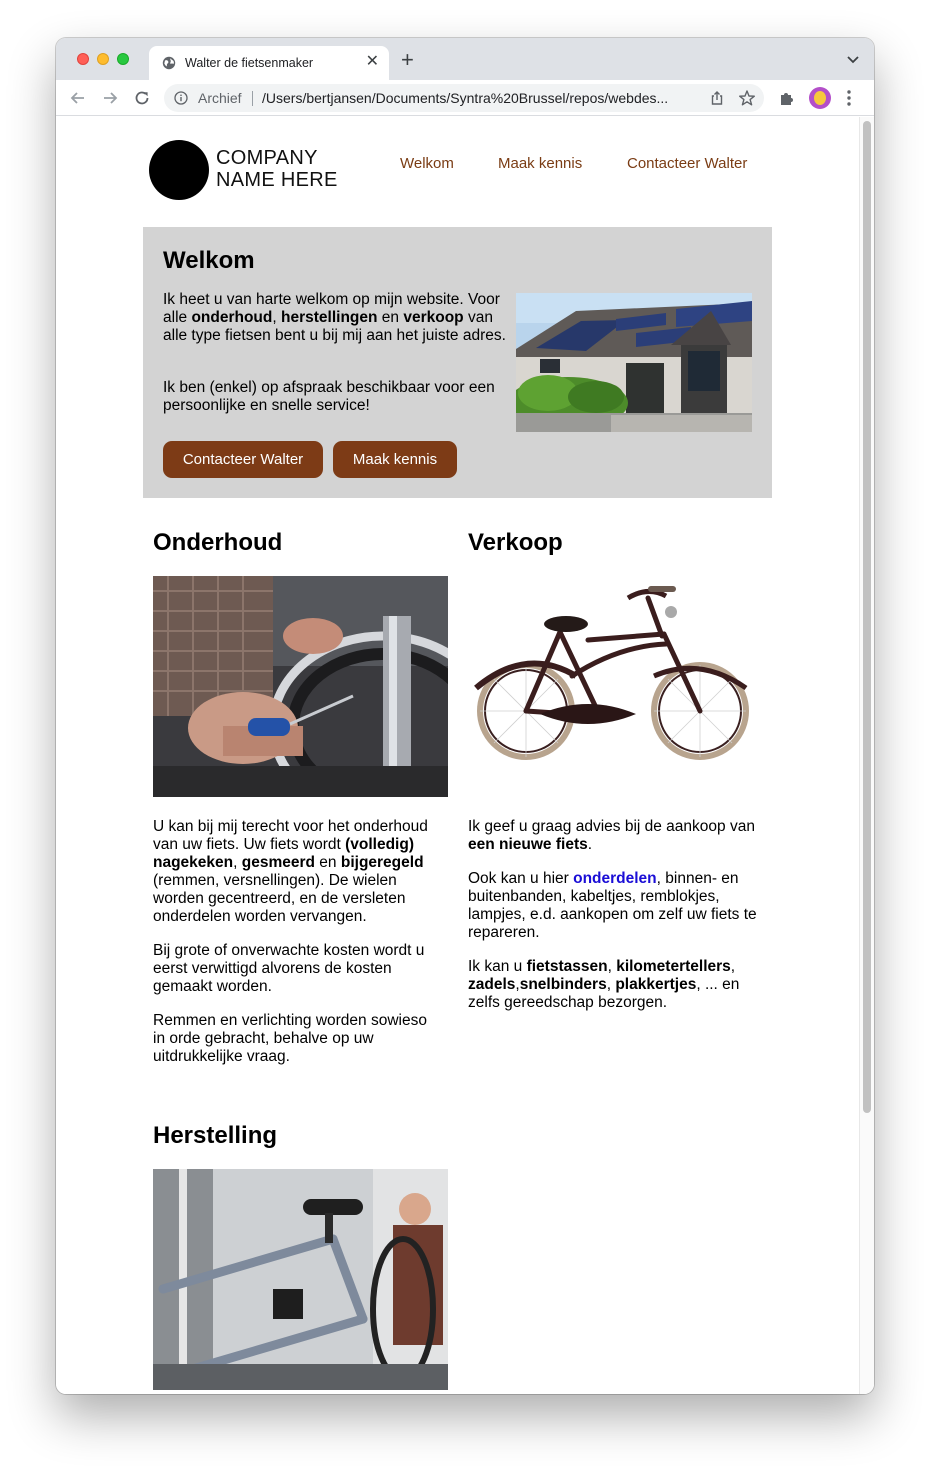 This screenshot has height=1468, width=930. What do you see at coordinates (407, 60) in the screenshot?
I see `new-tab-icon: +` at bounding box center [407, 60].